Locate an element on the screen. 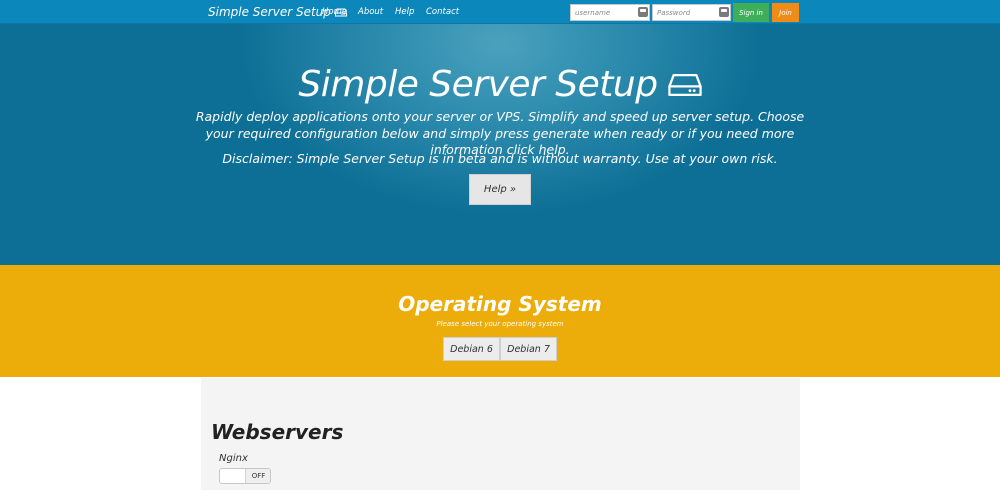  nav-contact-link: Contact is located at coordinates (442, 12).